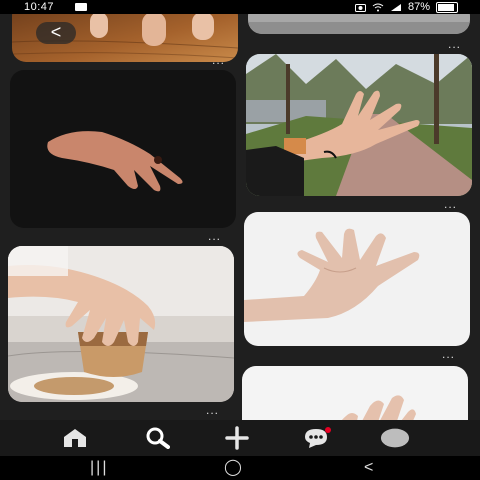 Image resolution: width=480 pixels, height=480 pixels. I want to click on nav-search, so click(157, 438).